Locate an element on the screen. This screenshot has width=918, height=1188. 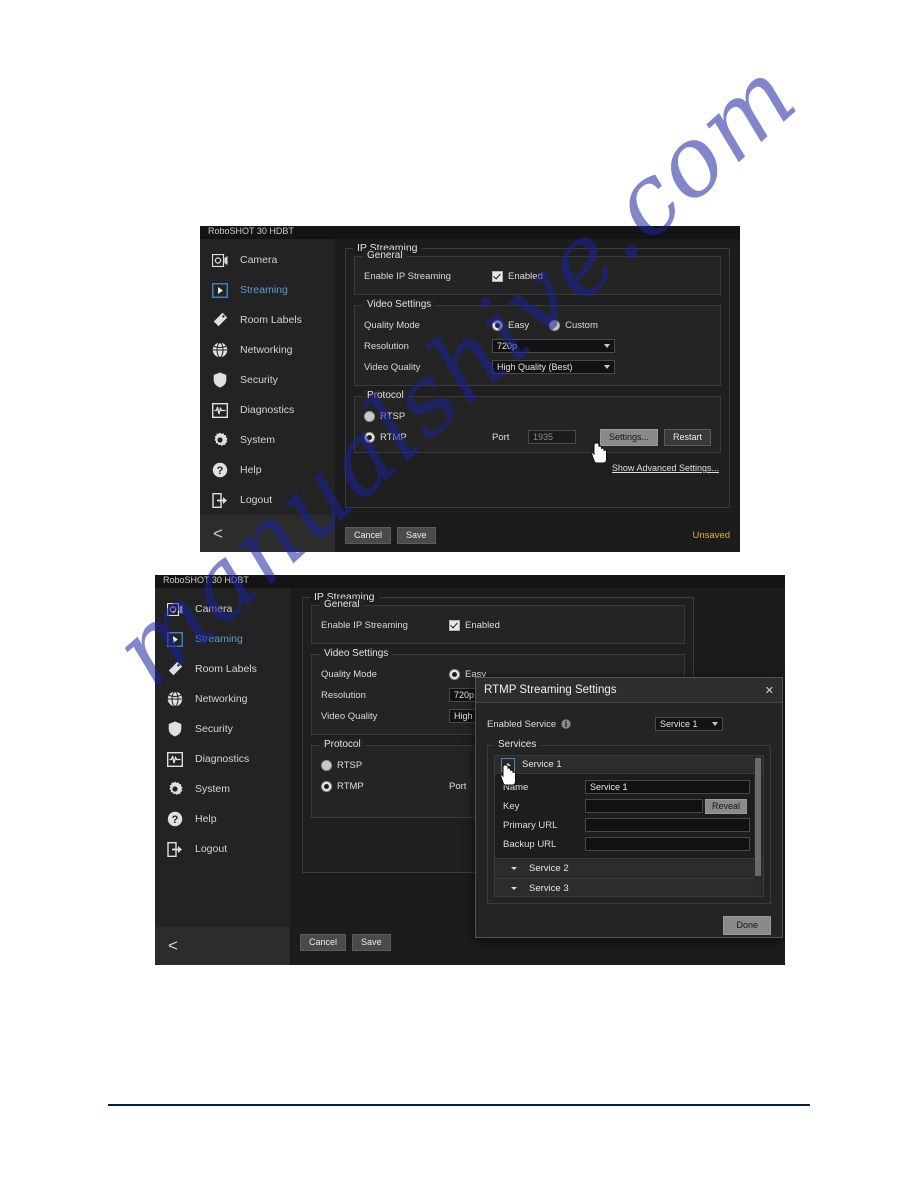
resolution-select: 720p is located at coordinates (553, 346).